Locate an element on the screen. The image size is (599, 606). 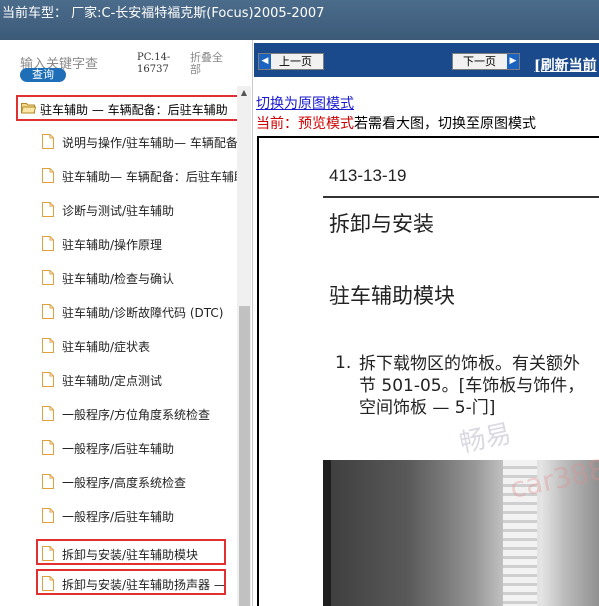
tree-item-label: 说明与操作/驻车辅助— 车辆配备 is located at coordinates (150, 143).